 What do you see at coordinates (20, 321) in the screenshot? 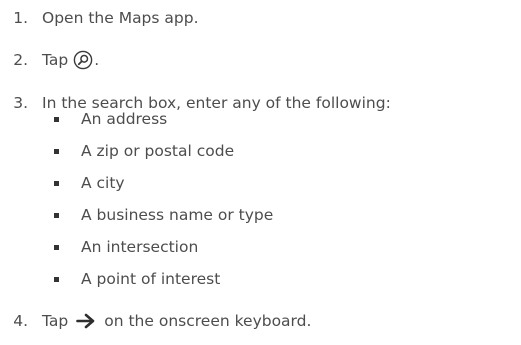
I see `step-number: 4.` at bounding box center [20, 321].